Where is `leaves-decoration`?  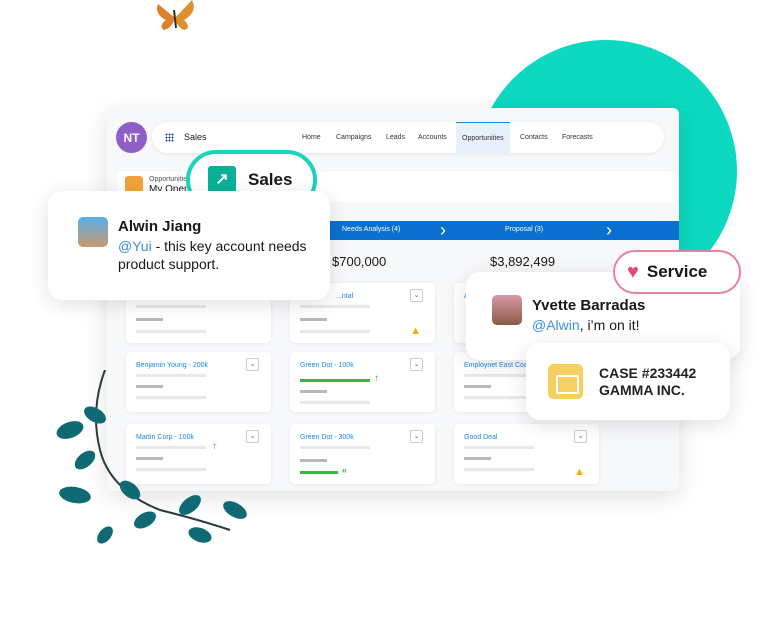 leaves-decoration is located at coordinates (151, 457).